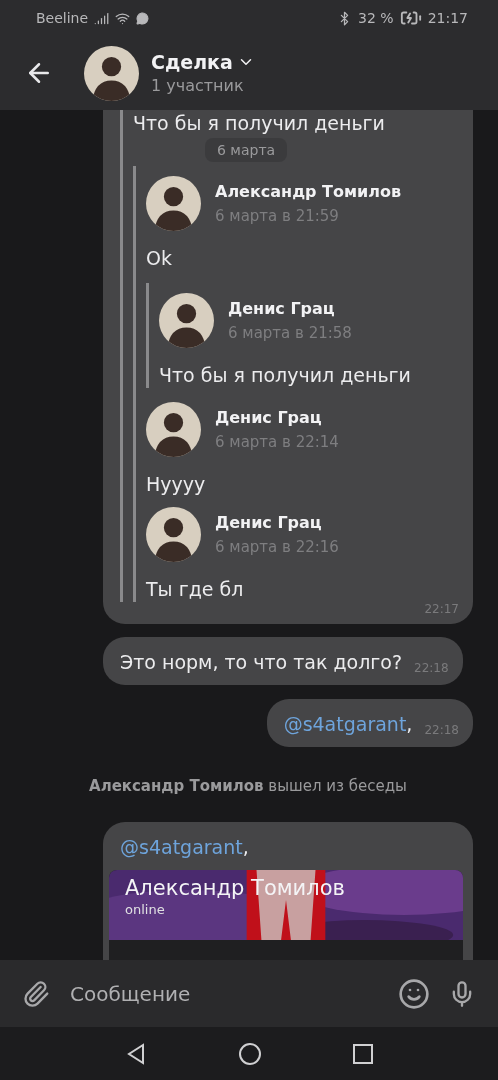 Image resolution: width=498 pixels, height=1080 pixels. Describe the element at coordinates (290, 333) in the screenshot. I see `message-date: 6 марта в 21:58` at that location.